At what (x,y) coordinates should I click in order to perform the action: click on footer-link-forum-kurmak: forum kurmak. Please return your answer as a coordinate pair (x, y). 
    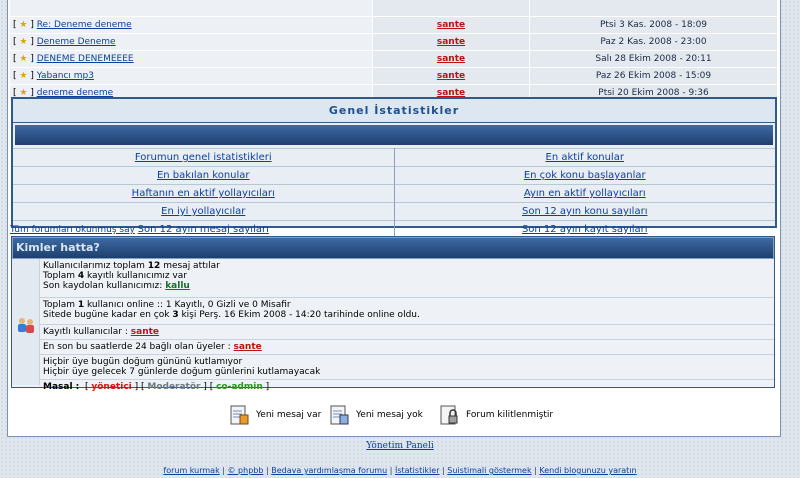
    Looking at the image, I should click on (191, 470).